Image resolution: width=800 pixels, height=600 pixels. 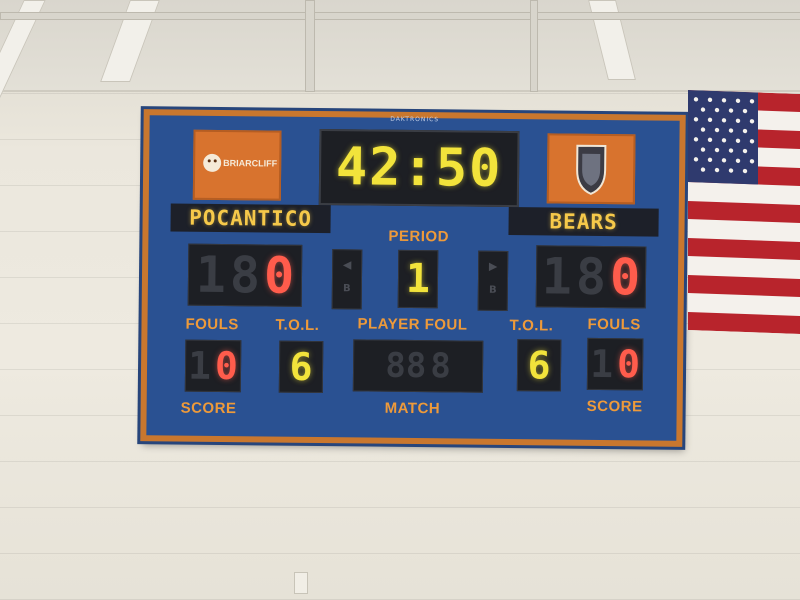 What do you see at coordinates (226, 366) in the screenshot?
I see `home-fouls: 0` at bounding box center [226, 366].